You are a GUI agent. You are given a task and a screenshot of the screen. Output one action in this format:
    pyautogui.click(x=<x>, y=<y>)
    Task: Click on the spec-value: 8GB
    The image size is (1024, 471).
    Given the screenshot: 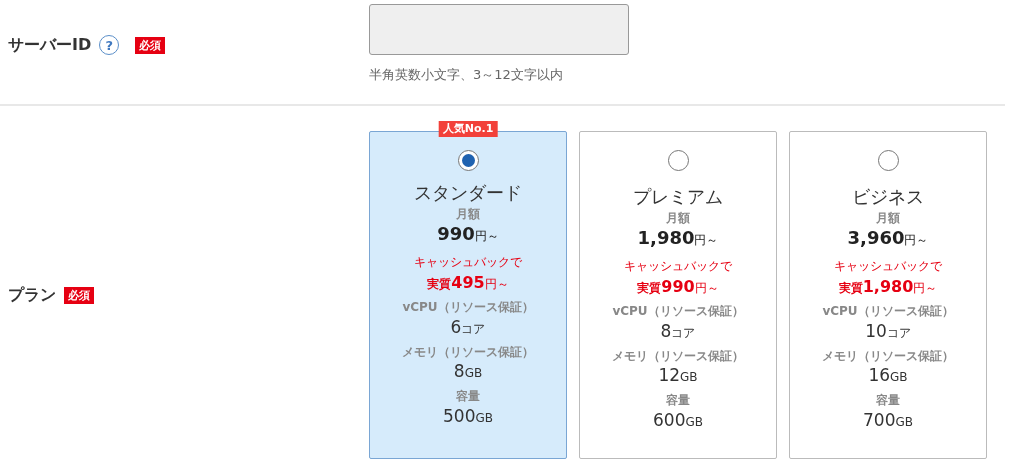 What is the action you would take?
    pyautogui.click(x=468, y=371)
    